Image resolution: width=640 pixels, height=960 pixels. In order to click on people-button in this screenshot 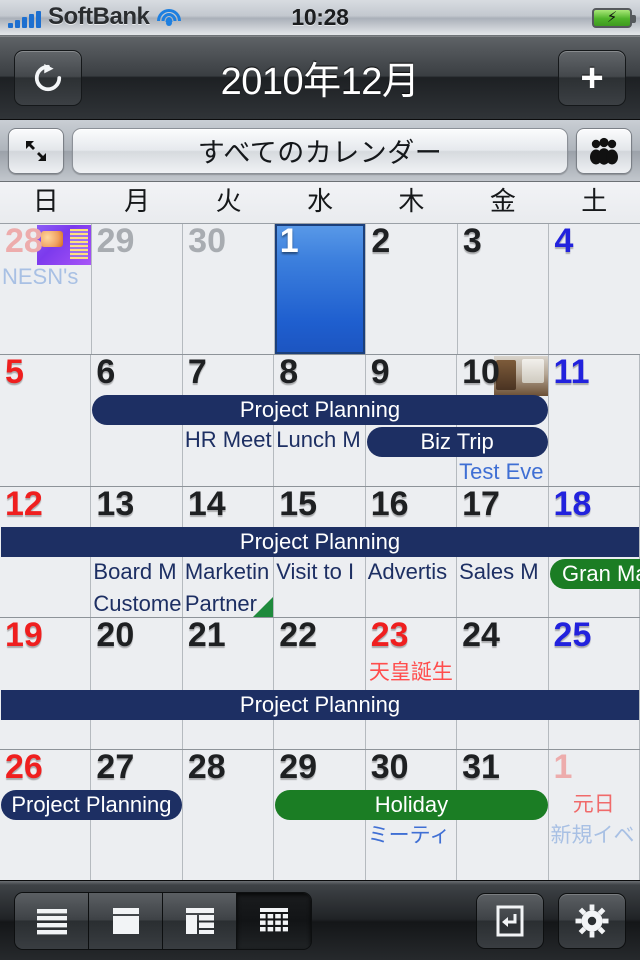, I will do `click(604, 150)`.